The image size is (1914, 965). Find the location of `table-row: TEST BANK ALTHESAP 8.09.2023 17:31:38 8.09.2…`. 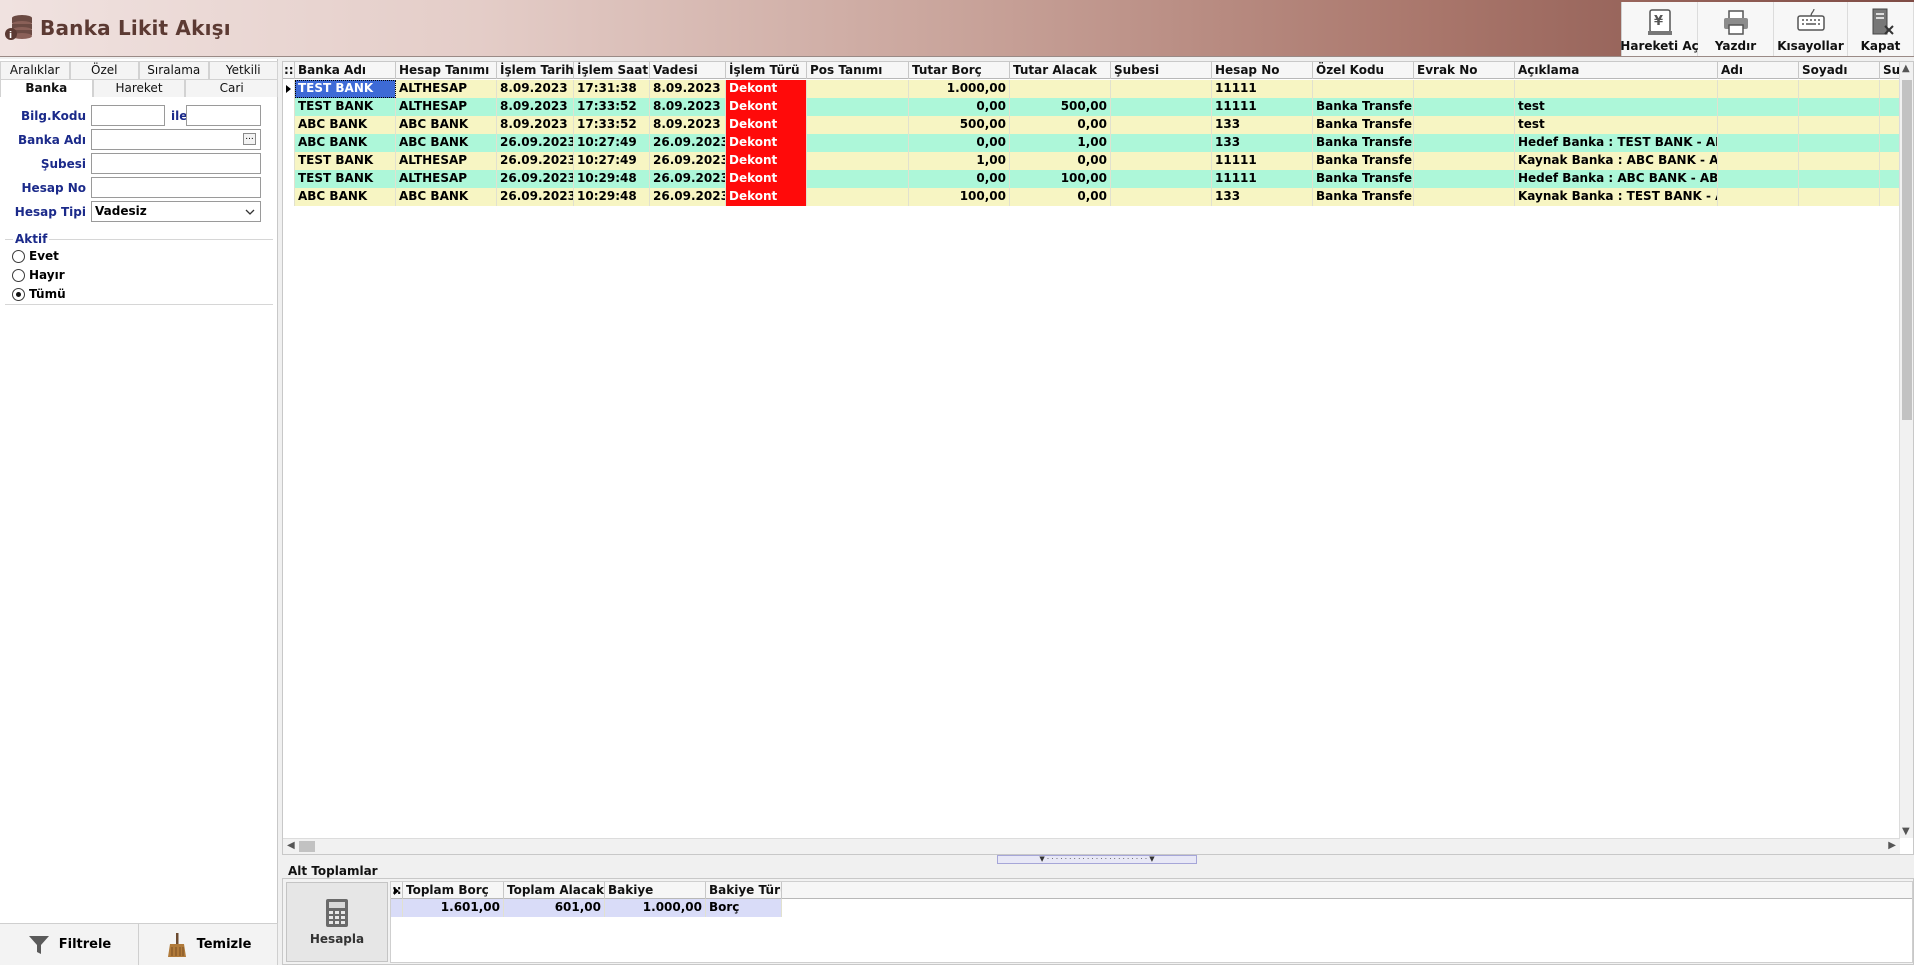

table-row: TEST BANK ALTHESAP 8.09.2023 17:31:38 8.09.2… is located at coordinates (1097, 89).